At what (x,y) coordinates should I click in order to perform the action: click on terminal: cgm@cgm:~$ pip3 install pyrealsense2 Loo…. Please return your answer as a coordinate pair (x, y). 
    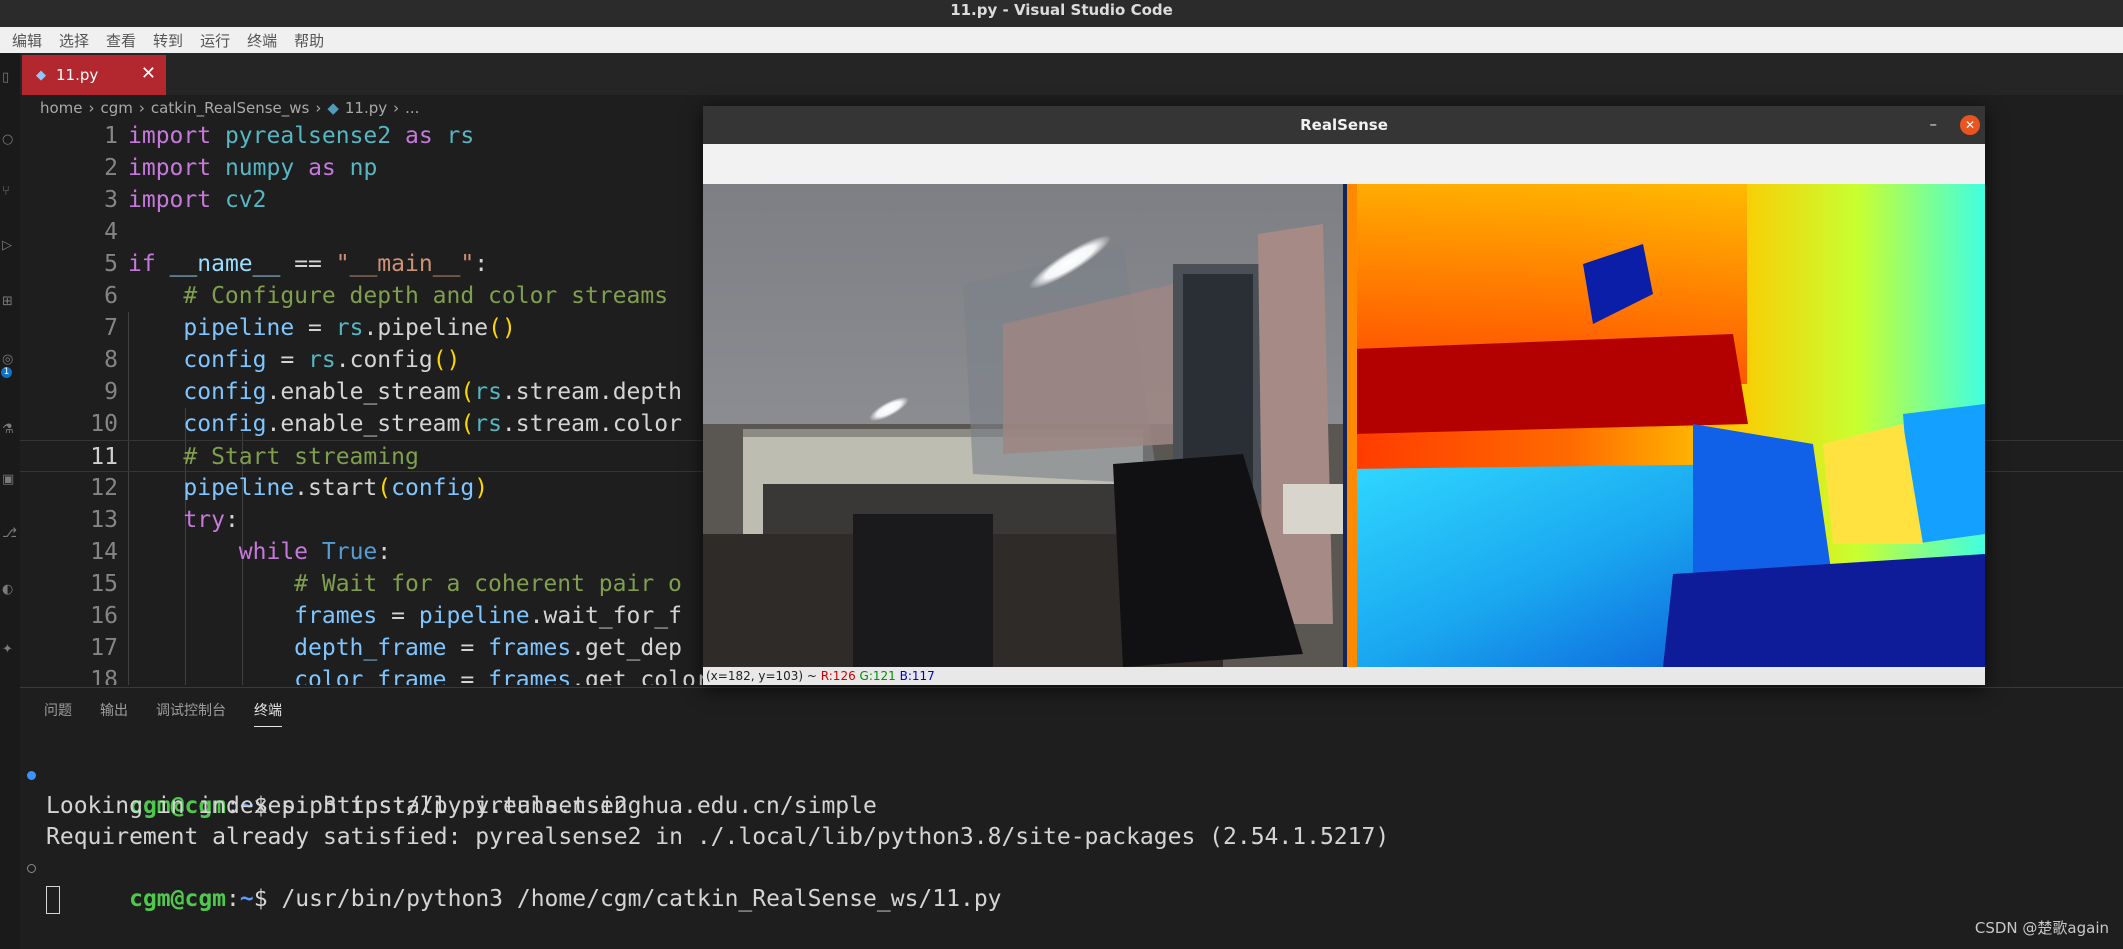
    Looking at the image, I should click on (708, 837).